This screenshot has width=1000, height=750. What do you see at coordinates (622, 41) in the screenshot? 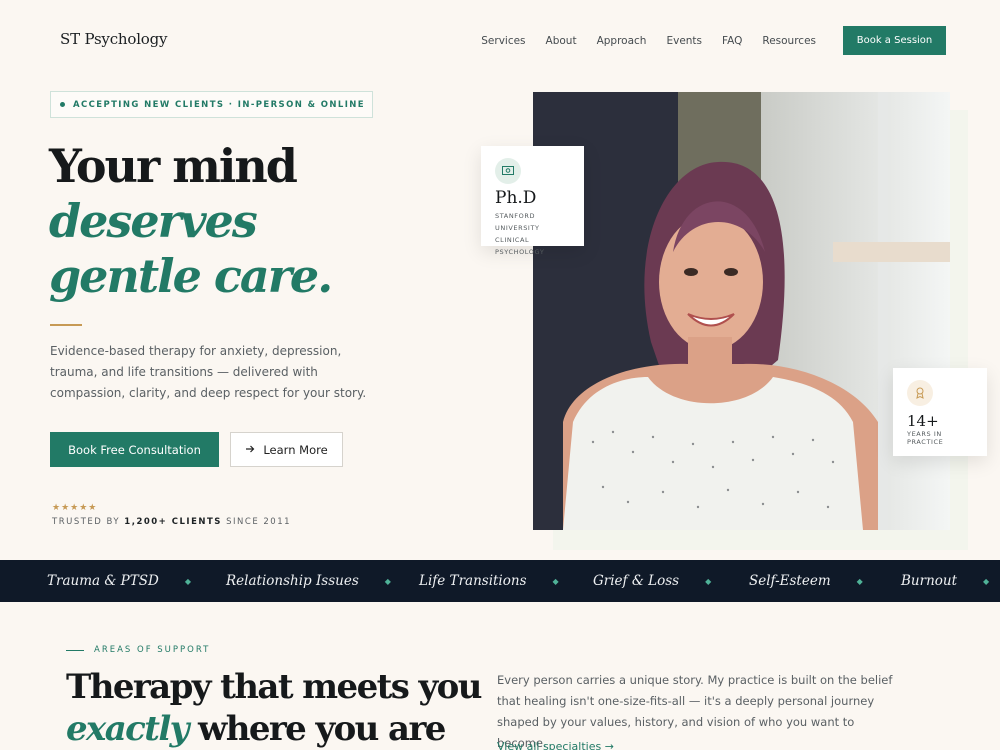
I see `nav-approach: Approach` at bounding box center [622, 41].